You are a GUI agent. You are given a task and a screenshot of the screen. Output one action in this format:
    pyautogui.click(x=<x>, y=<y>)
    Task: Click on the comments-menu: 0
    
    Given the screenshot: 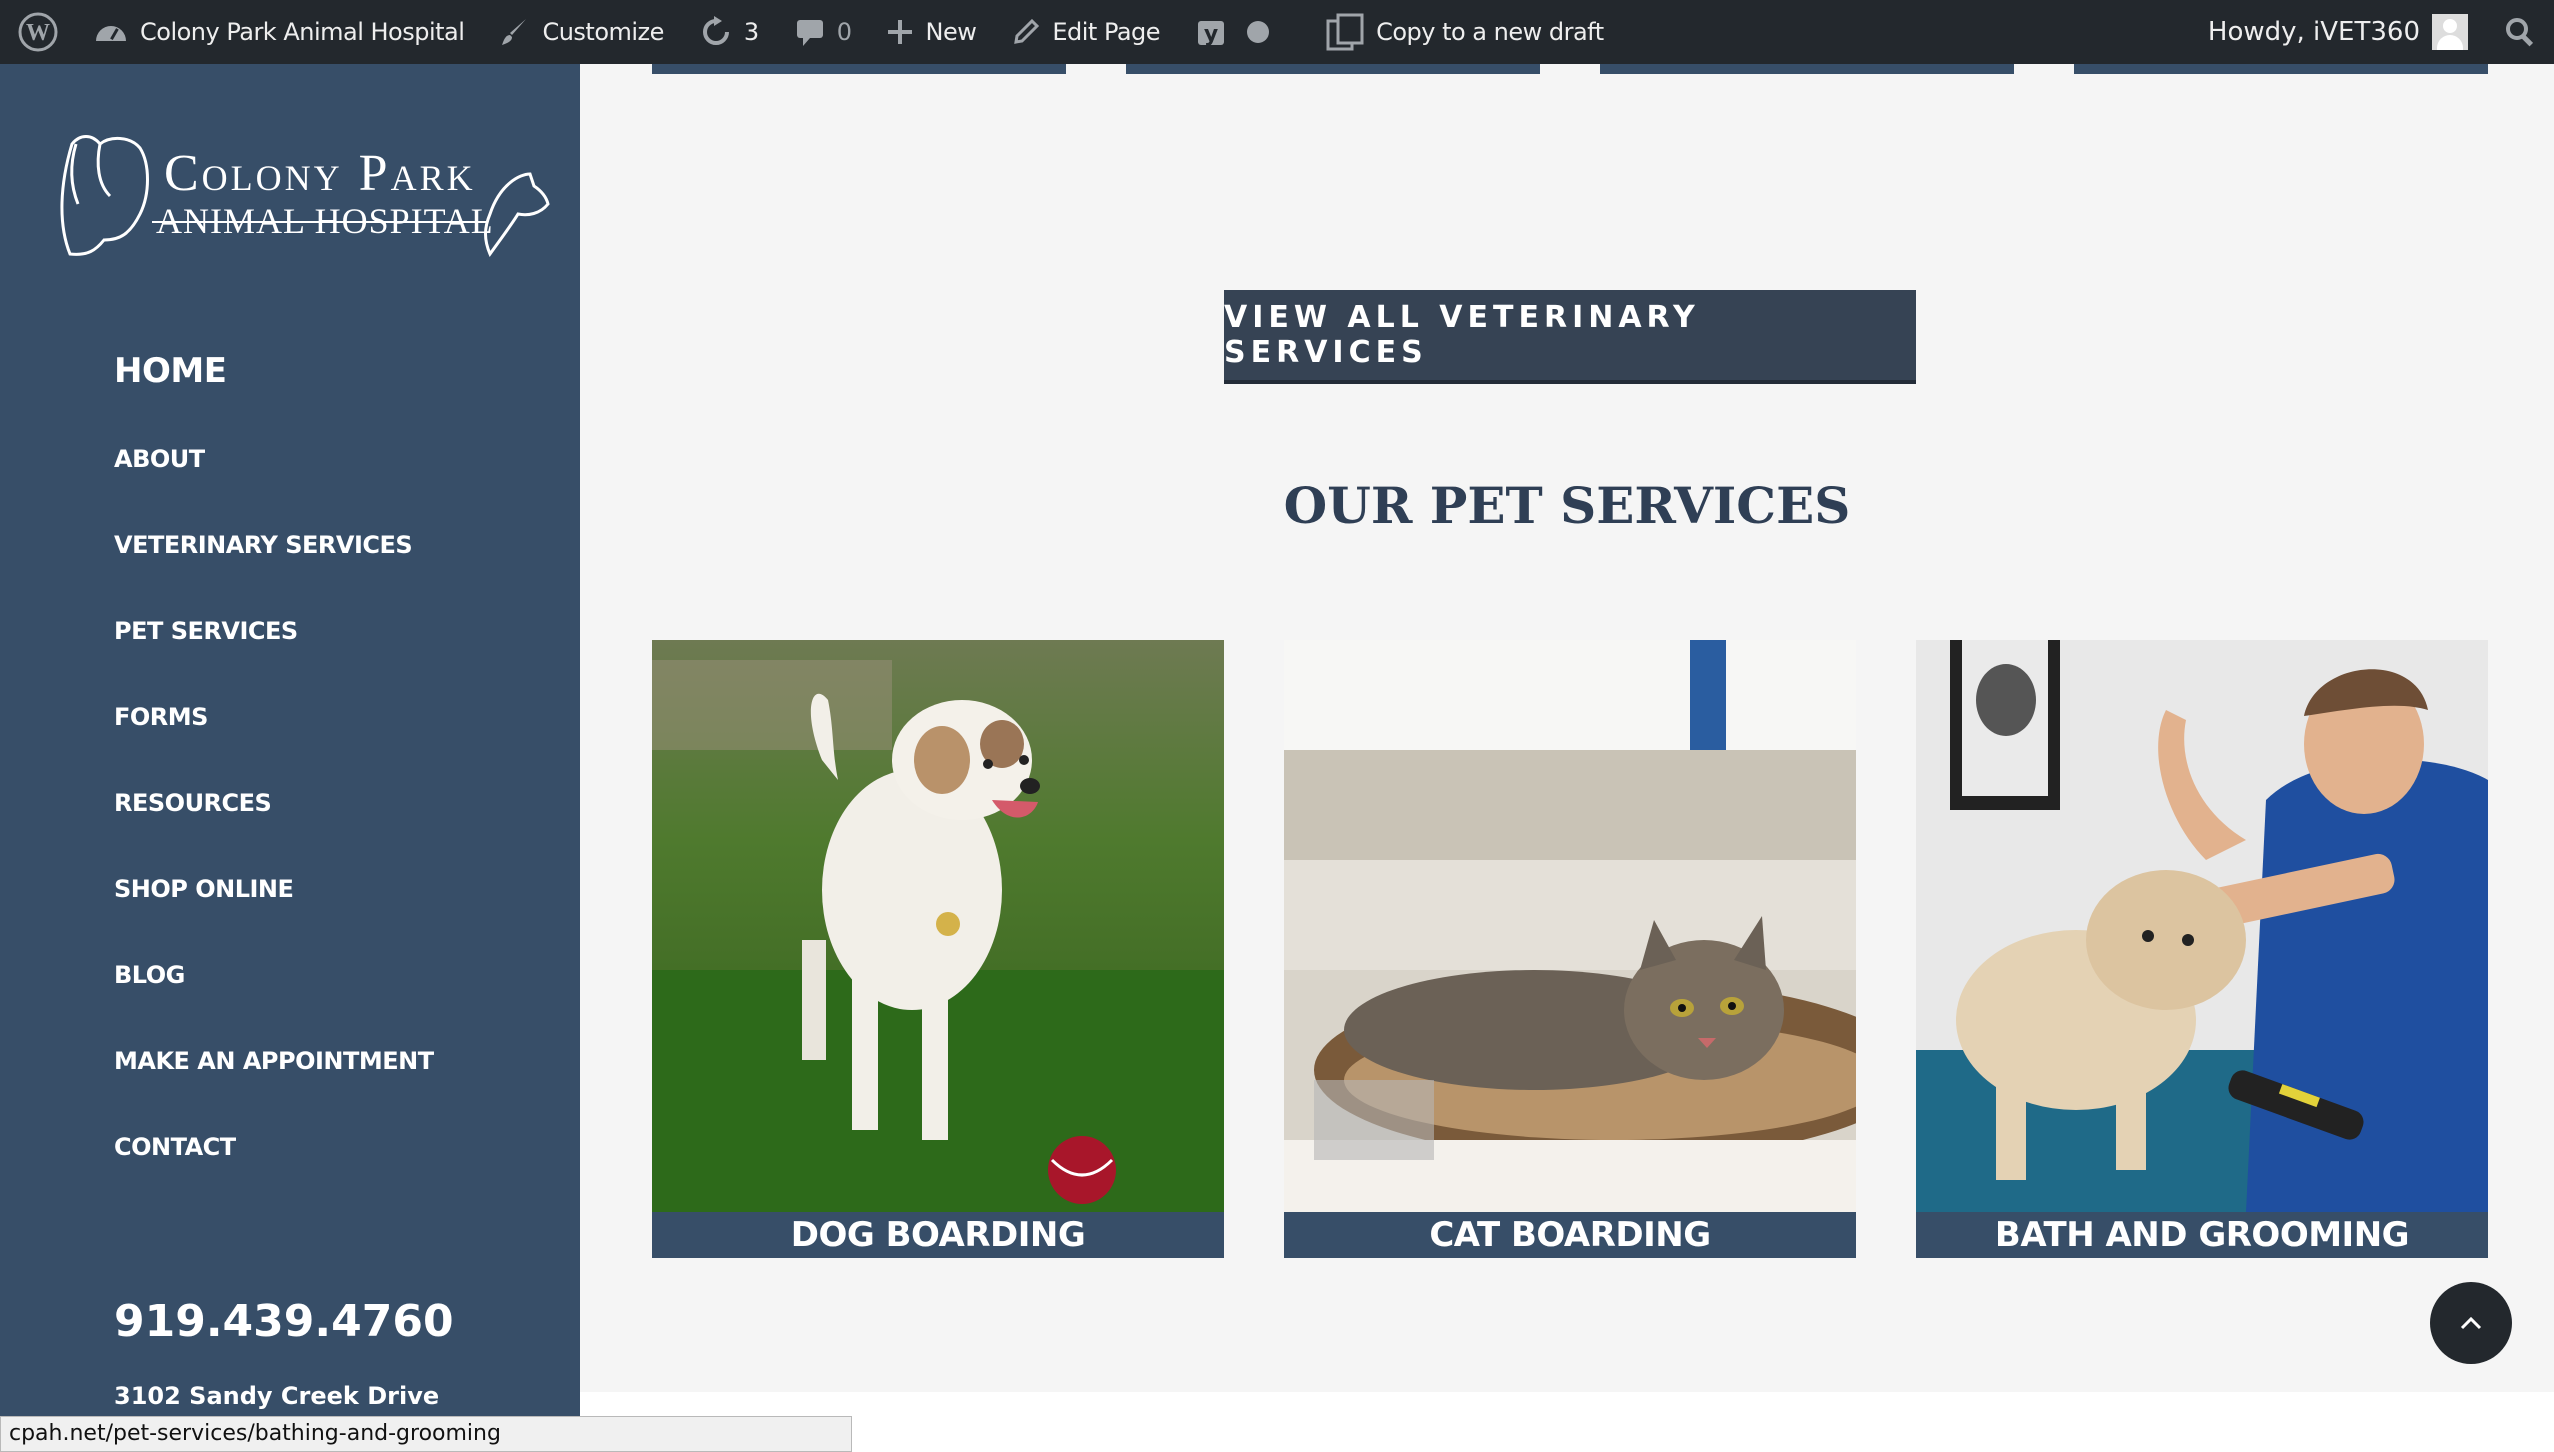 What is the action you would take?
    pyautogui.click(x=823, y=32)
    